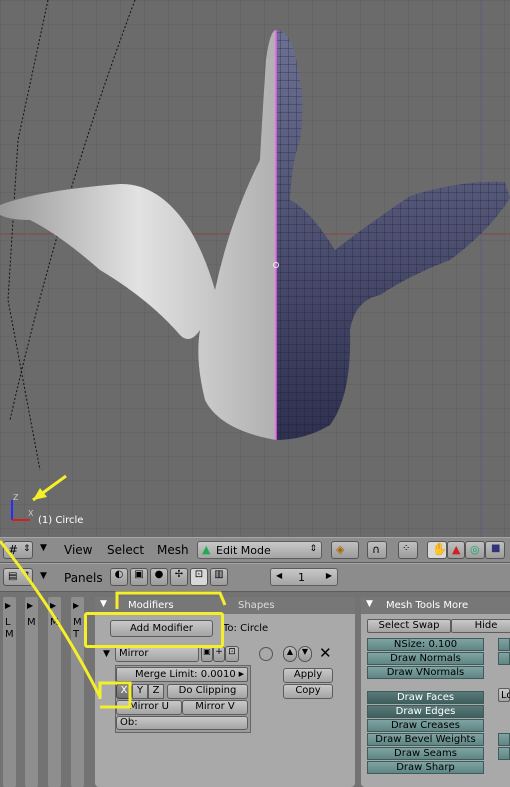  What do you see at coordinates (31, 513) in the screenshot?
I see `axis-x-label: X` at bounding box center [31, 513].